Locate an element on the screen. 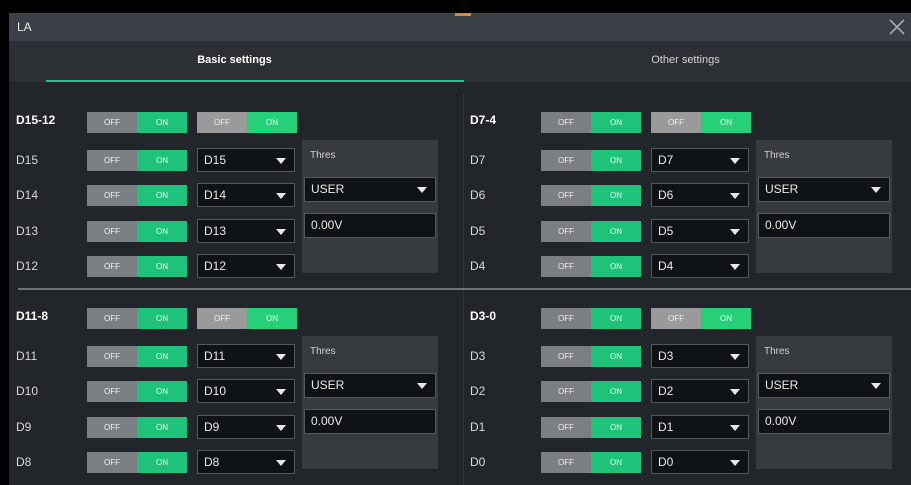 The image size is (911, 485). tab-bar: Basic settings Other settings is located at coordinates (460, 61).